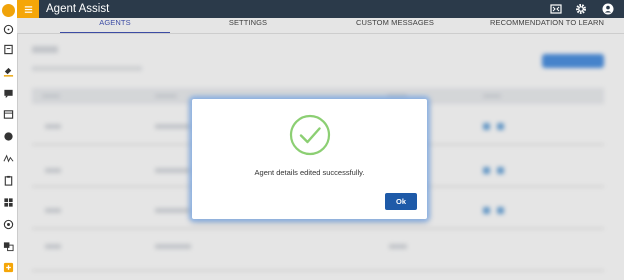 Image resolution: width=624 pixels, height=280 pixels. Describe the element at coordinates (8, 136) in the screenshot. I see `circle-icon` at that location.